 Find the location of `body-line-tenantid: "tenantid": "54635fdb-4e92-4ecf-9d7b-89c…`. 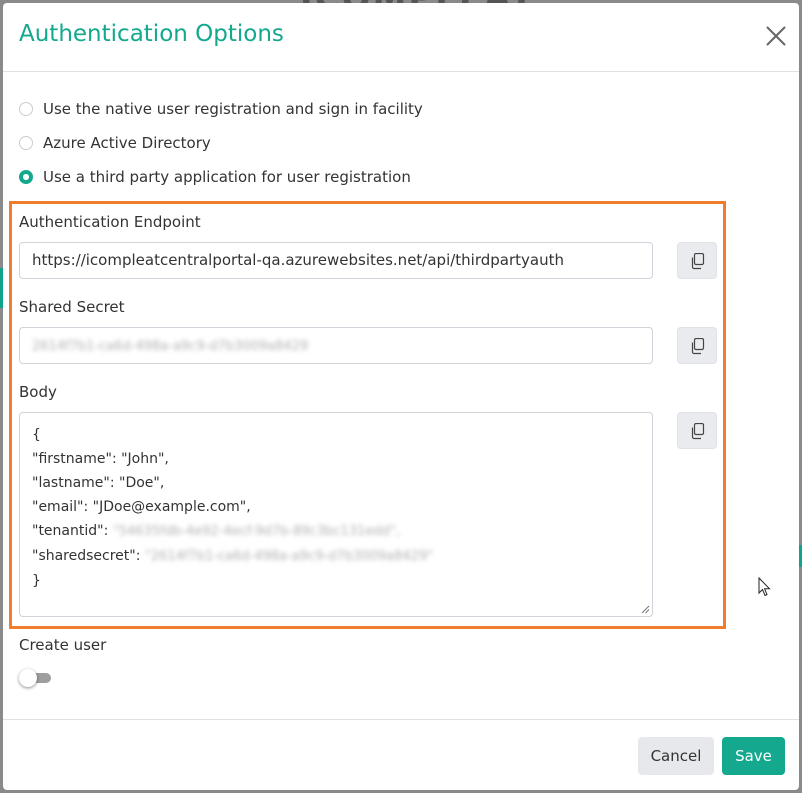

body-line-tenantid: "tenantid": "54635fdb-4e92-4ecf-9d7b-89c… is located at coordinates (336, 531).